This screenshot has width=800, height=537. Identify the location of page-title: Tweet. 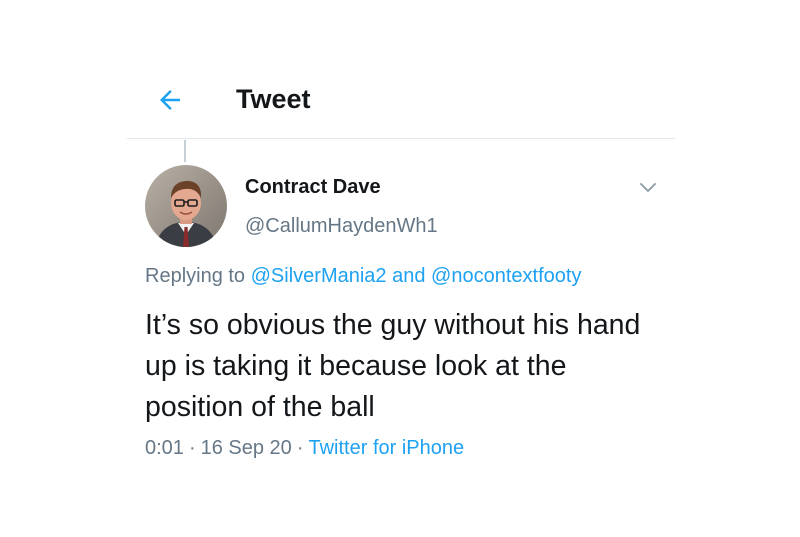
(273, 99).